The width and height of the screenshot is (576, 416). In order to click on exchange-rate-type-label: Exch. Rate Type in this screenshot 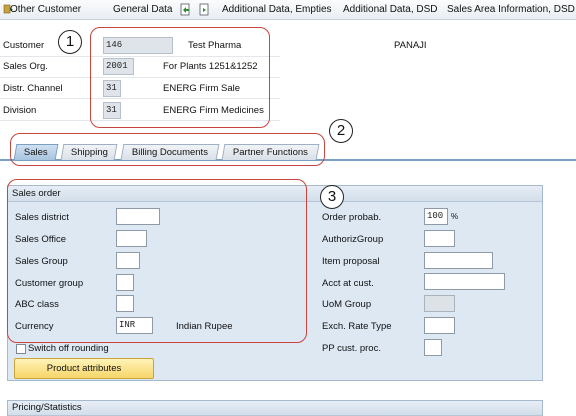, I will do `click(357, 326)`.